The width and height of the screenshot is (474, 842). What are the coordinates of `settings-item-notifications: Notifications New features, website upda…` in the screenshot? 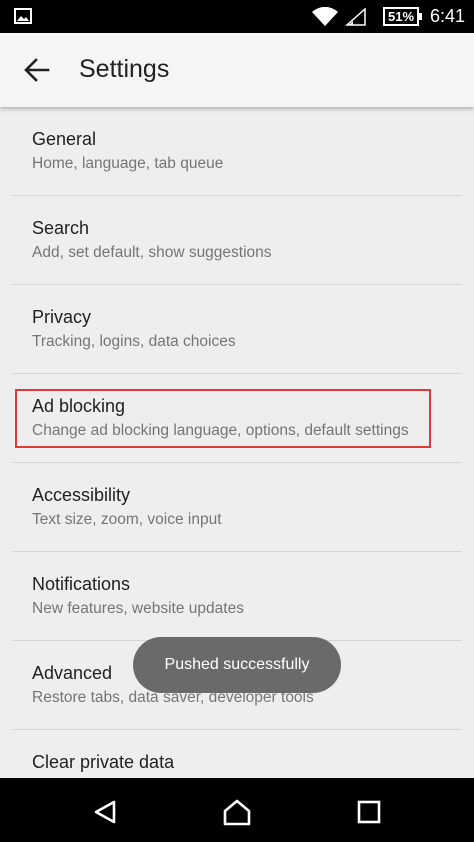 It's located at (237, 596).